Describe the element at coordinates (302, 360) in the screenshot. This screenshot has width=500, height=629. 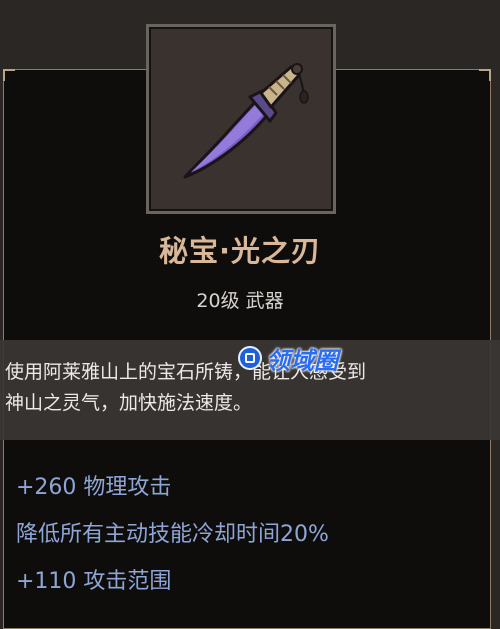
I see `watermark-text: 领域圈` at that location.